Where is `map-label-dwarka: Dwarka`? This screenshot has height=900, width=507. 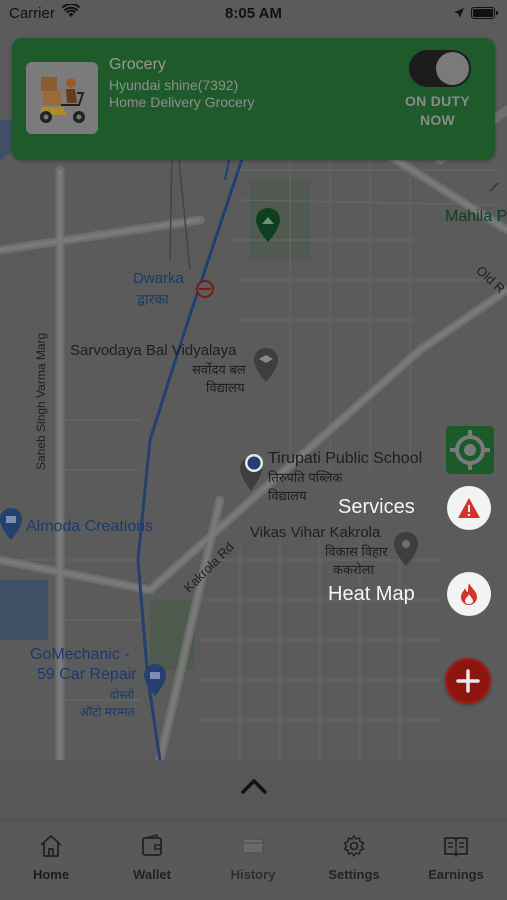
map-label-dwarka: Dwarka is located at coordinates (158, 278).